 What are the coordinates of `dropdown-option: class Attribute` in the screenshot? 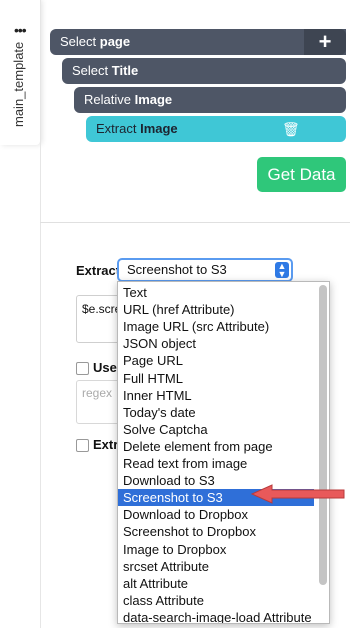 It's located at (216, 600).